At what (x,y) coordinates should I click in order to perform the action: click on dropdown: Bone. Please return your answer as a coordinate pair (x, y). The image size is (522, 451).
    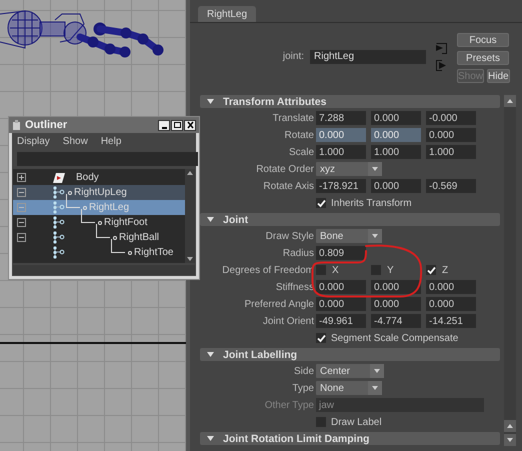
    Looking at the image, I should click on (349, 236).